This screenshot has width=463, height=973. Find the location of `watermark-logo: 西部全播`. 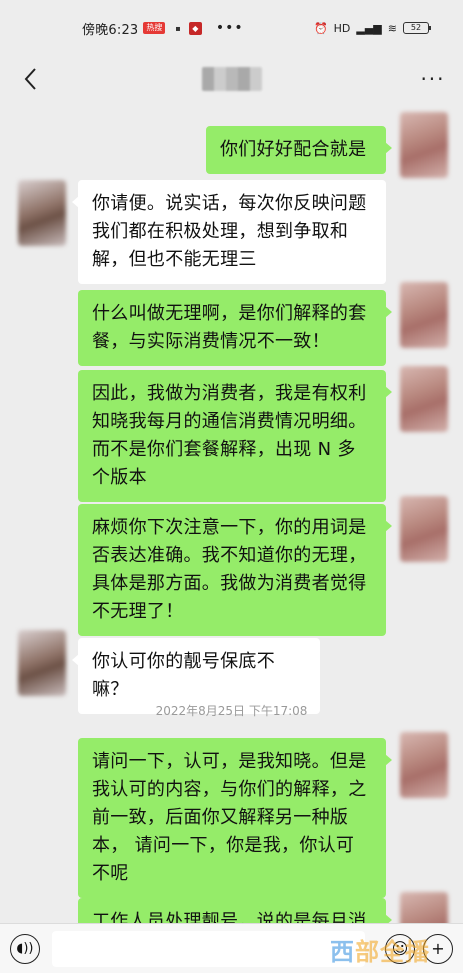

watermark-logo: 西部全播 is located at coordinates (380, 949).